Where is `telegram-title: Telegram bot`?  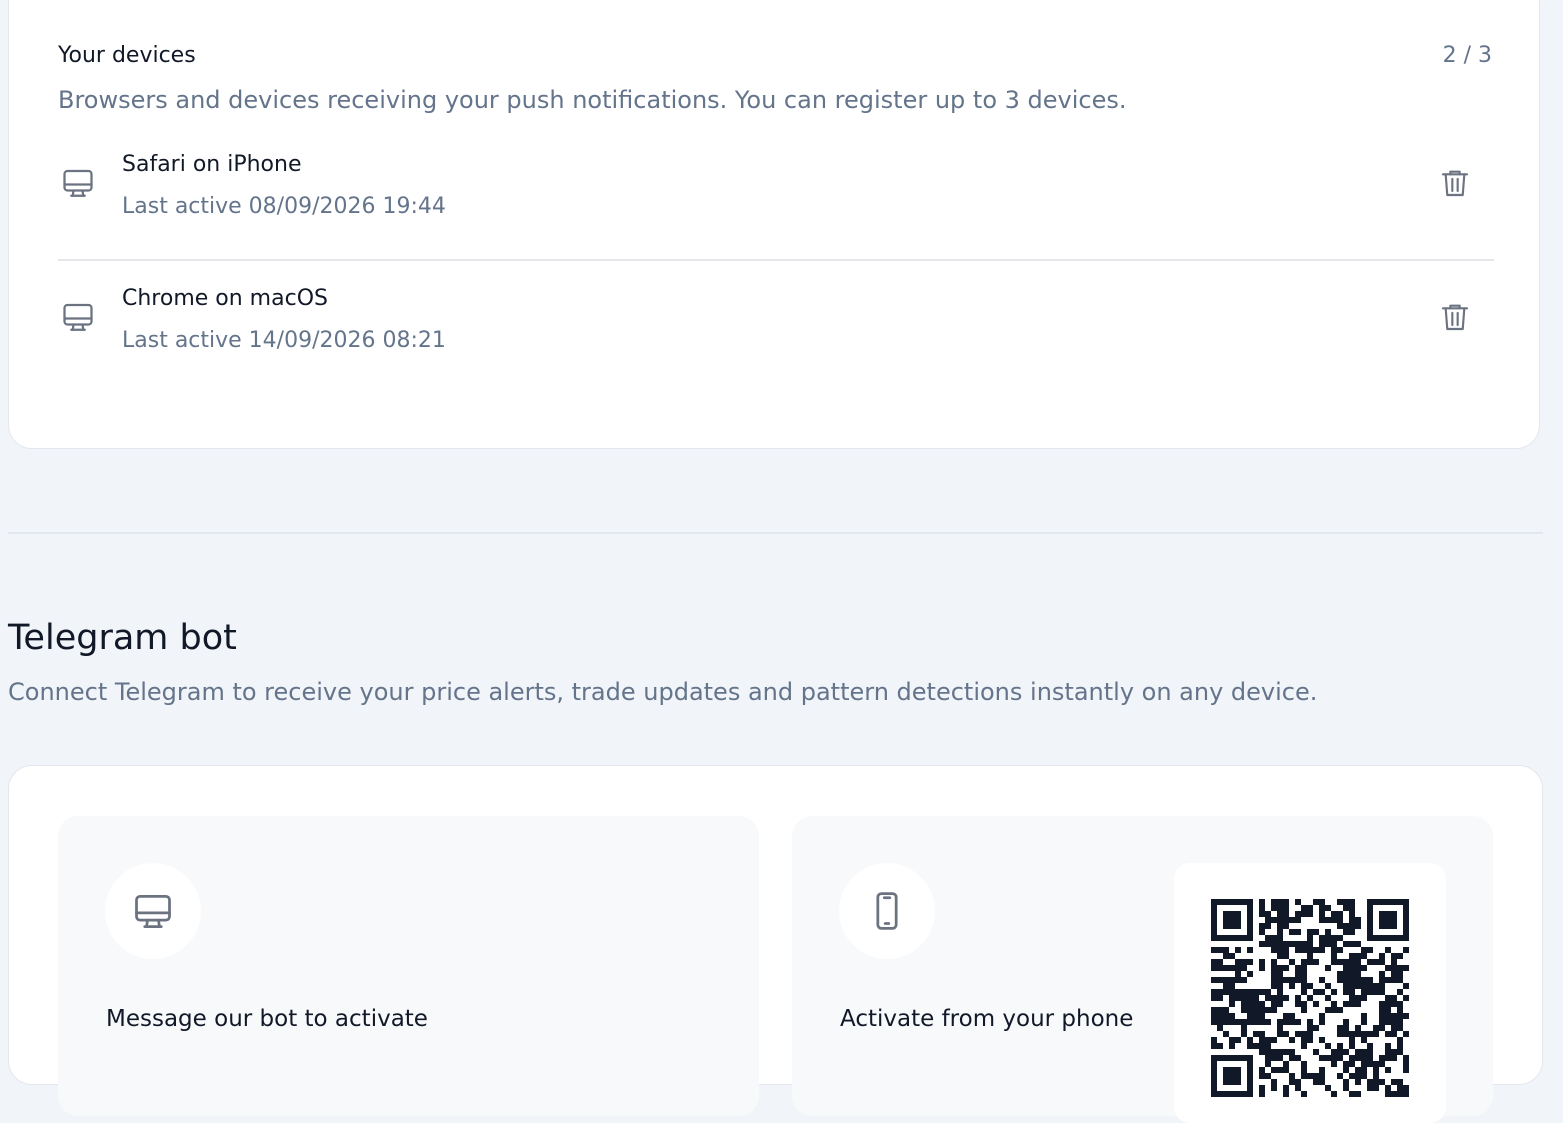
telegram-title: Telegram bot is located at coordinates (122, 638).